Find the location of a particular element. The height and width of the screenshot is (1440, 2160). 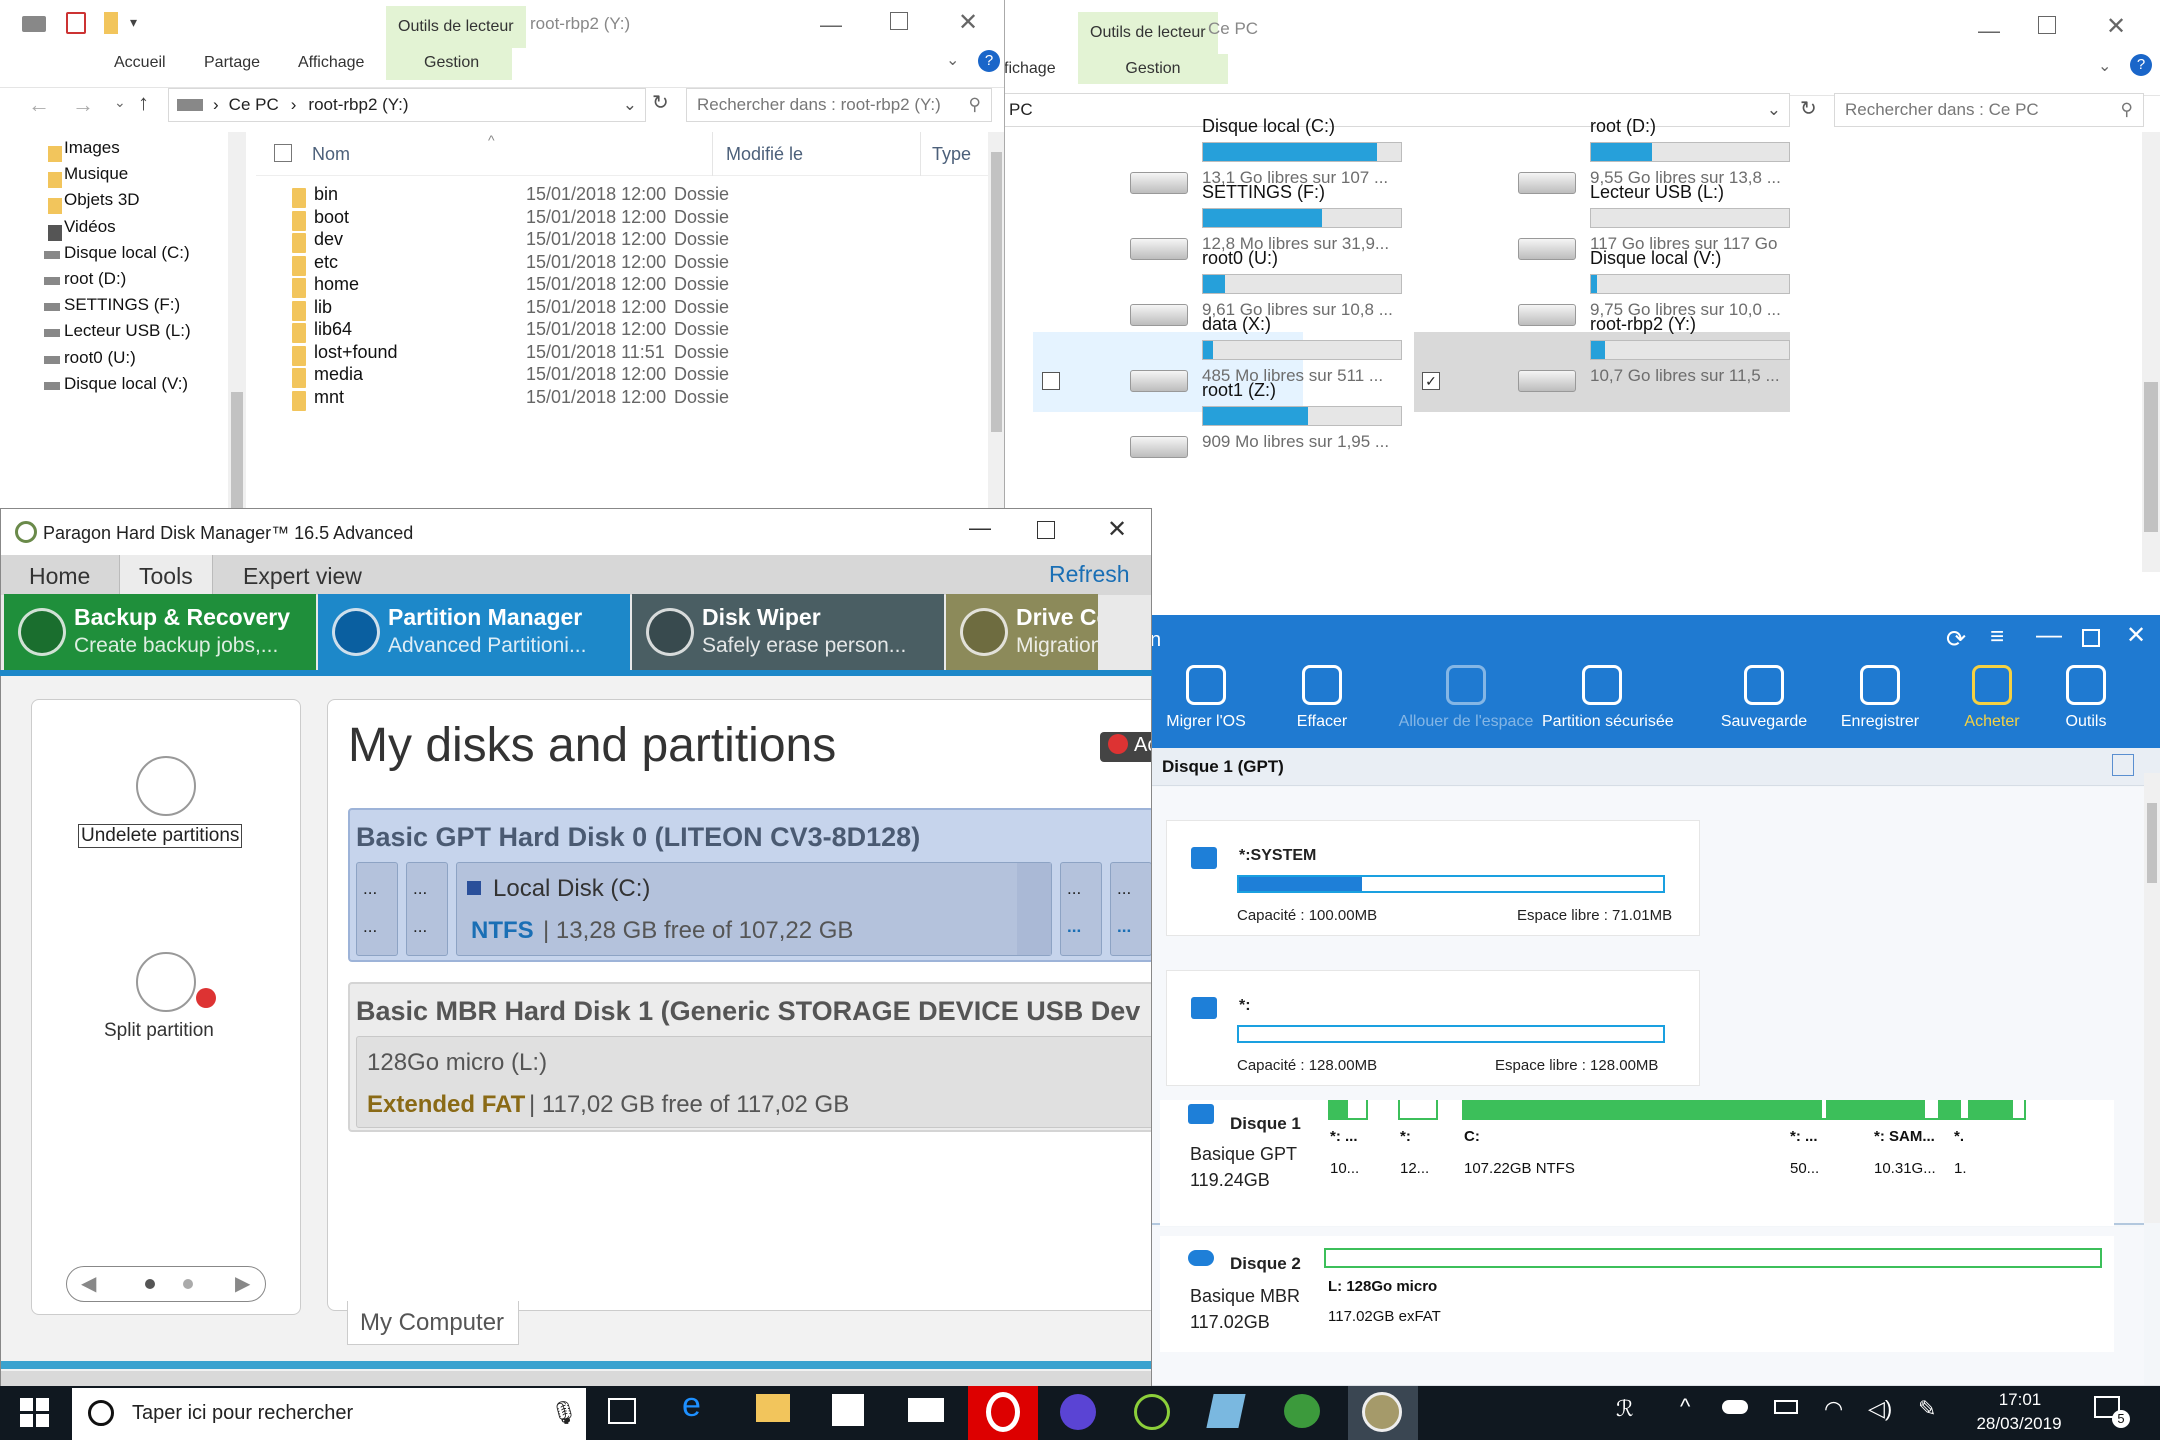

toolbar-tools: Outils is located at coordinates (2086, 698).